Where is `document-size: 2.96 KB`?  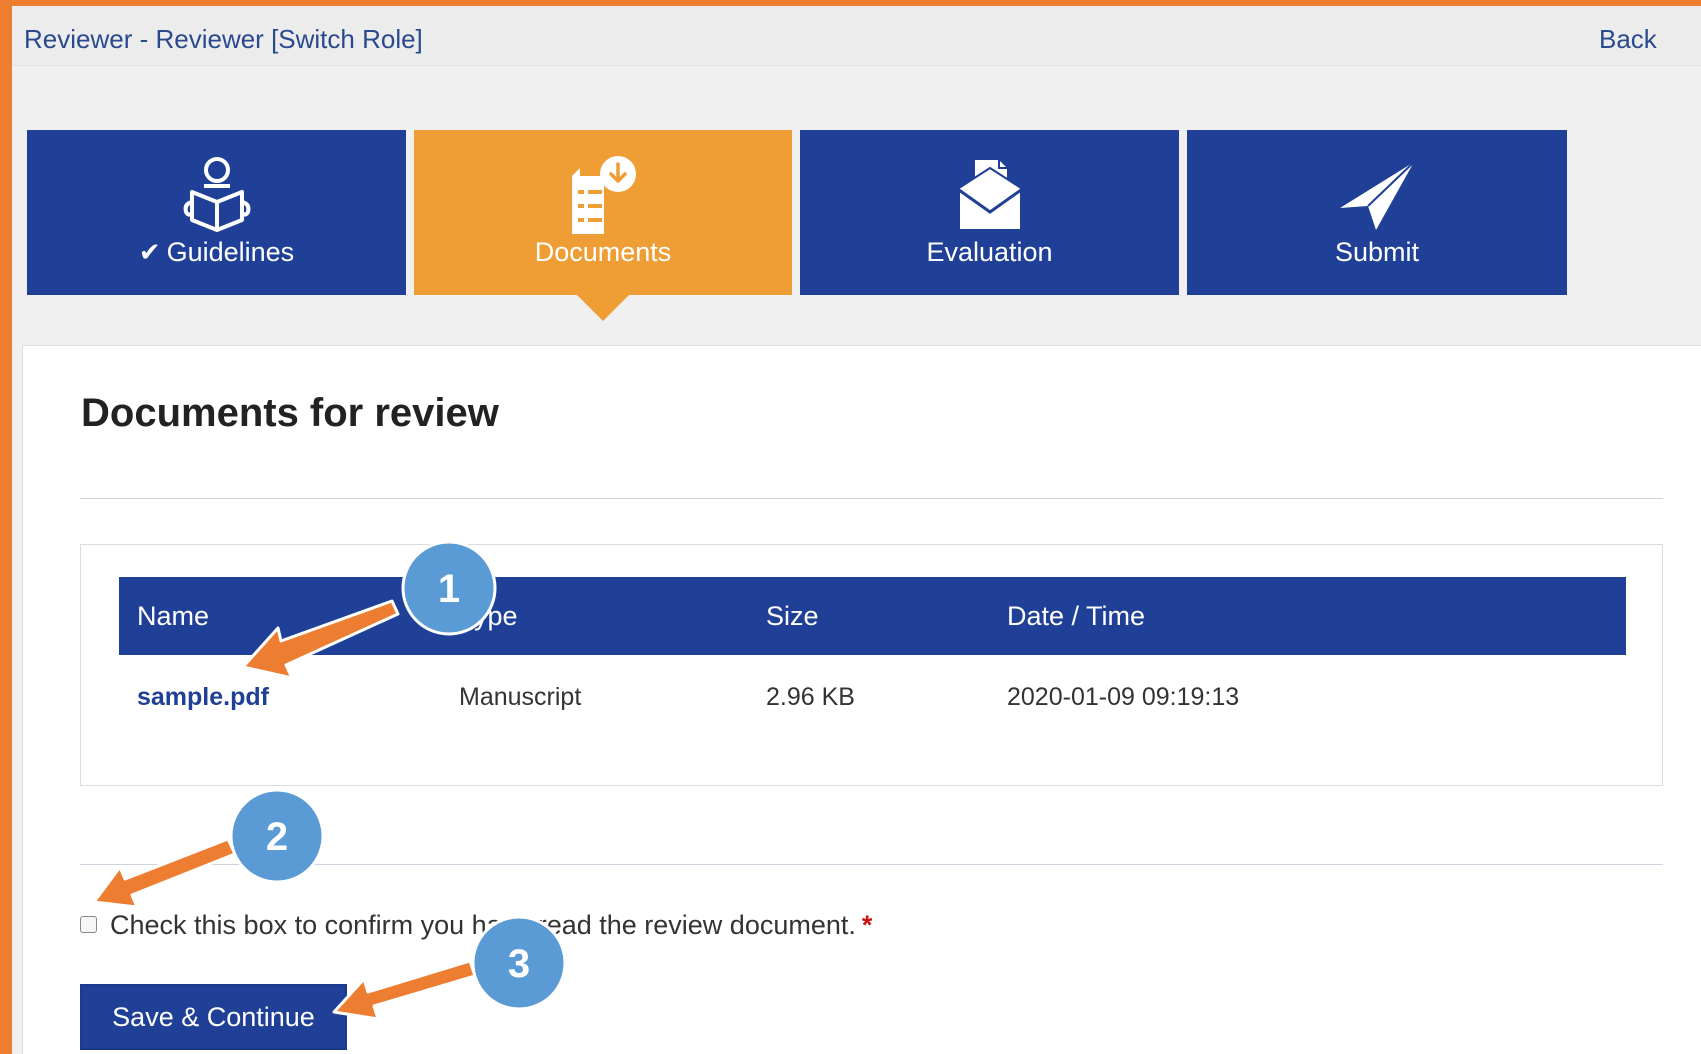
document-size: 2.96 KB is located at coordinates (810, 697).